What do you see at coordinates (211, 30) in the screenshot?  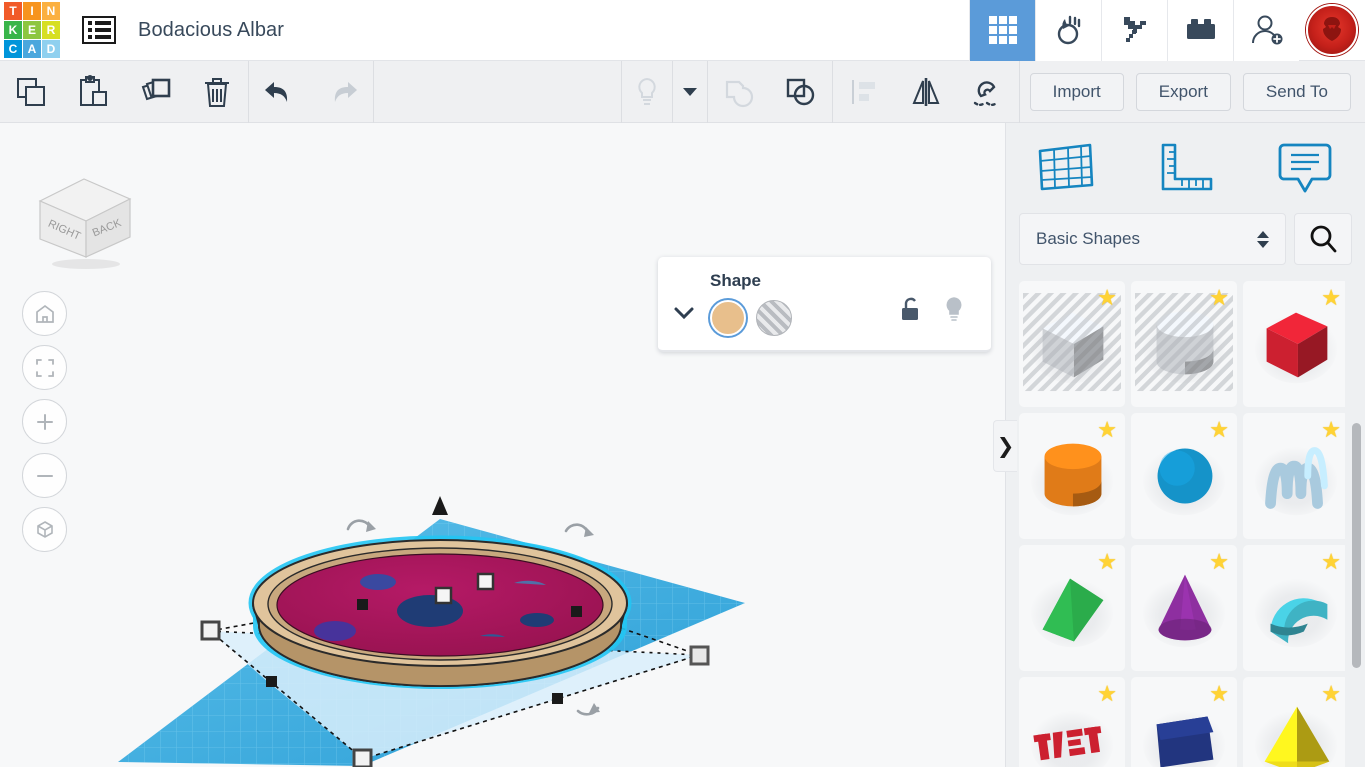 I see `page-title: Bodacious Albar` at bounding box center [211, 30].